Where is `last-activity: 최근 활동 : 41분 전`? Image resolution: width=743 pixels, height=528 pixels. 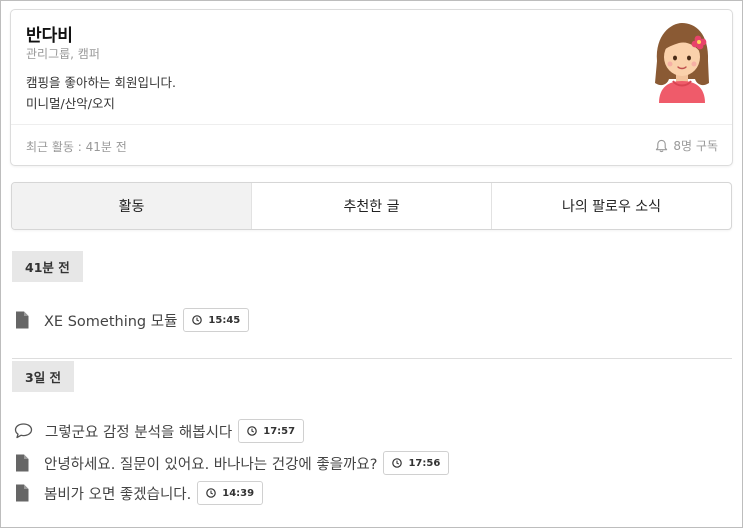 last-activity: 최근 활동 : 41분 전 is located at coordinates (76, 147).